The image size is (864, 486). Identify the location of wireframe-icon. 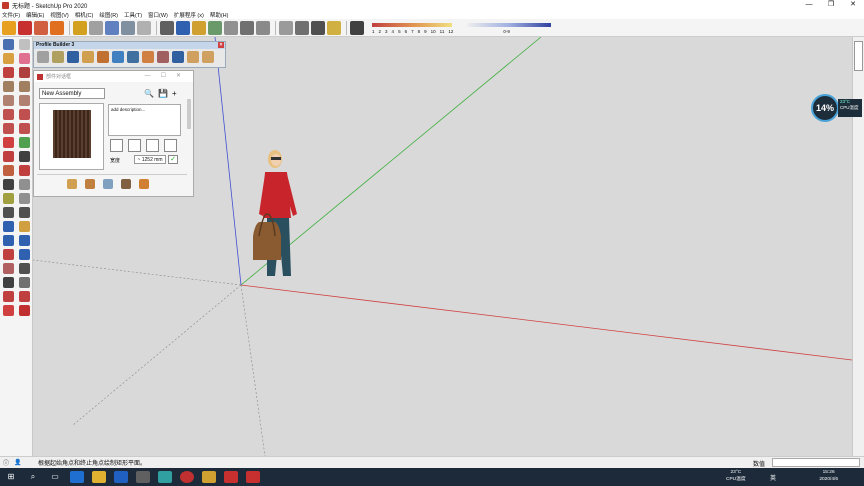
(183, 27).